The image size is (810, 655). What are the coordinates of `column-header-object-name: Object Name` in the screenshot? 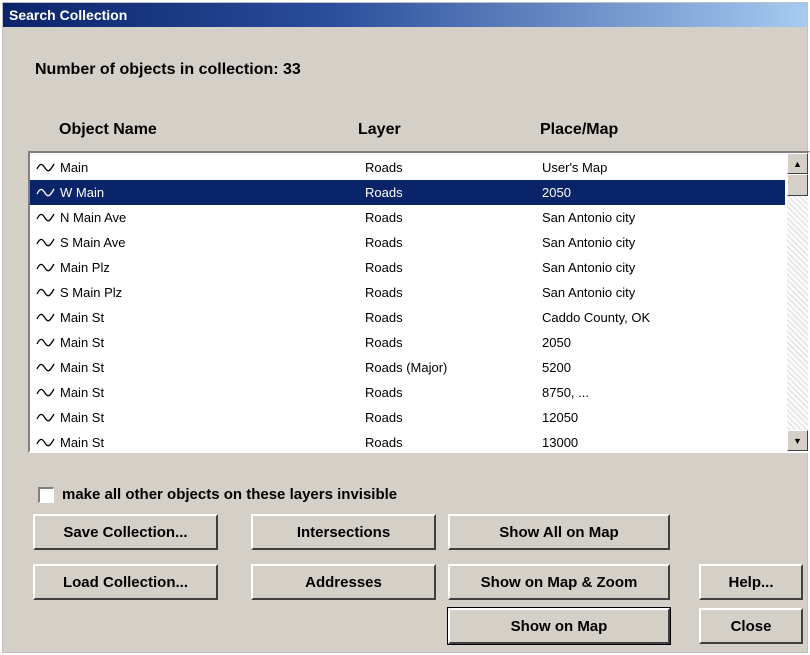 It's located at (108, 129).